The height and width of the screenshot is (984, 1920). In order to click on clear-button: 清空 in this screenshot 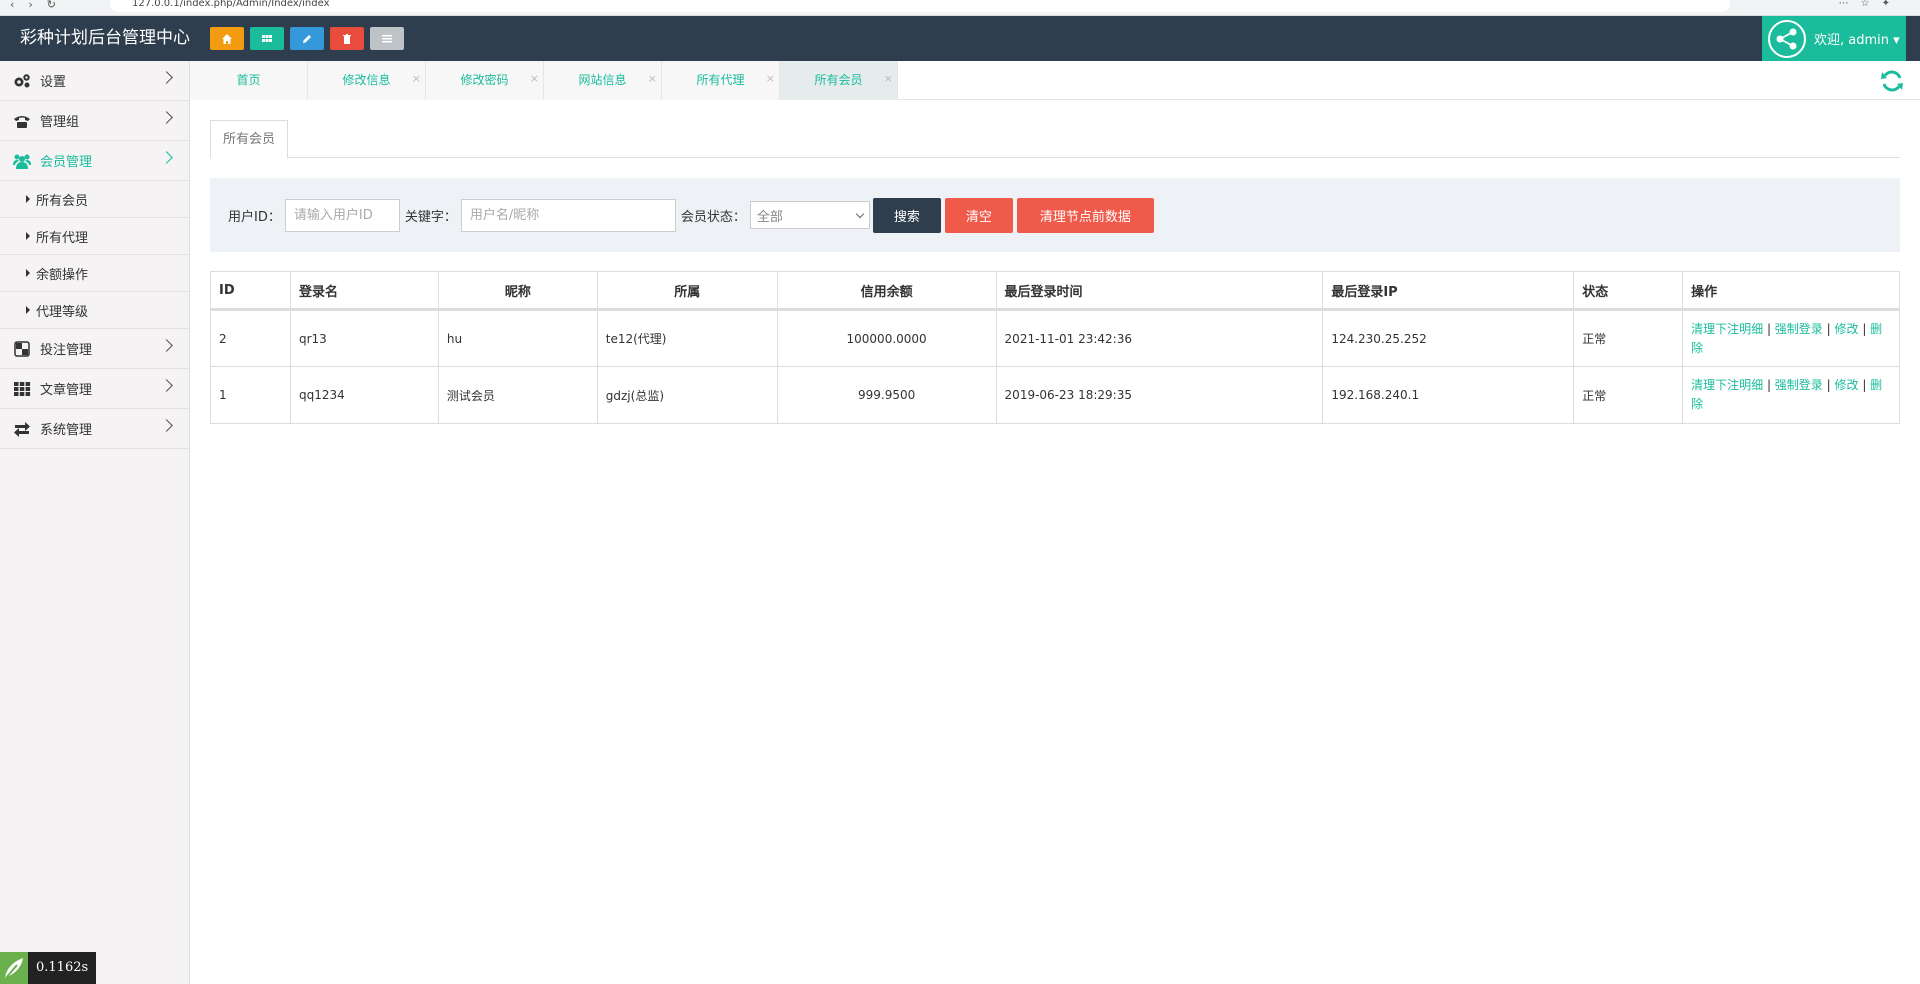, I will do `click(978, 215)`.